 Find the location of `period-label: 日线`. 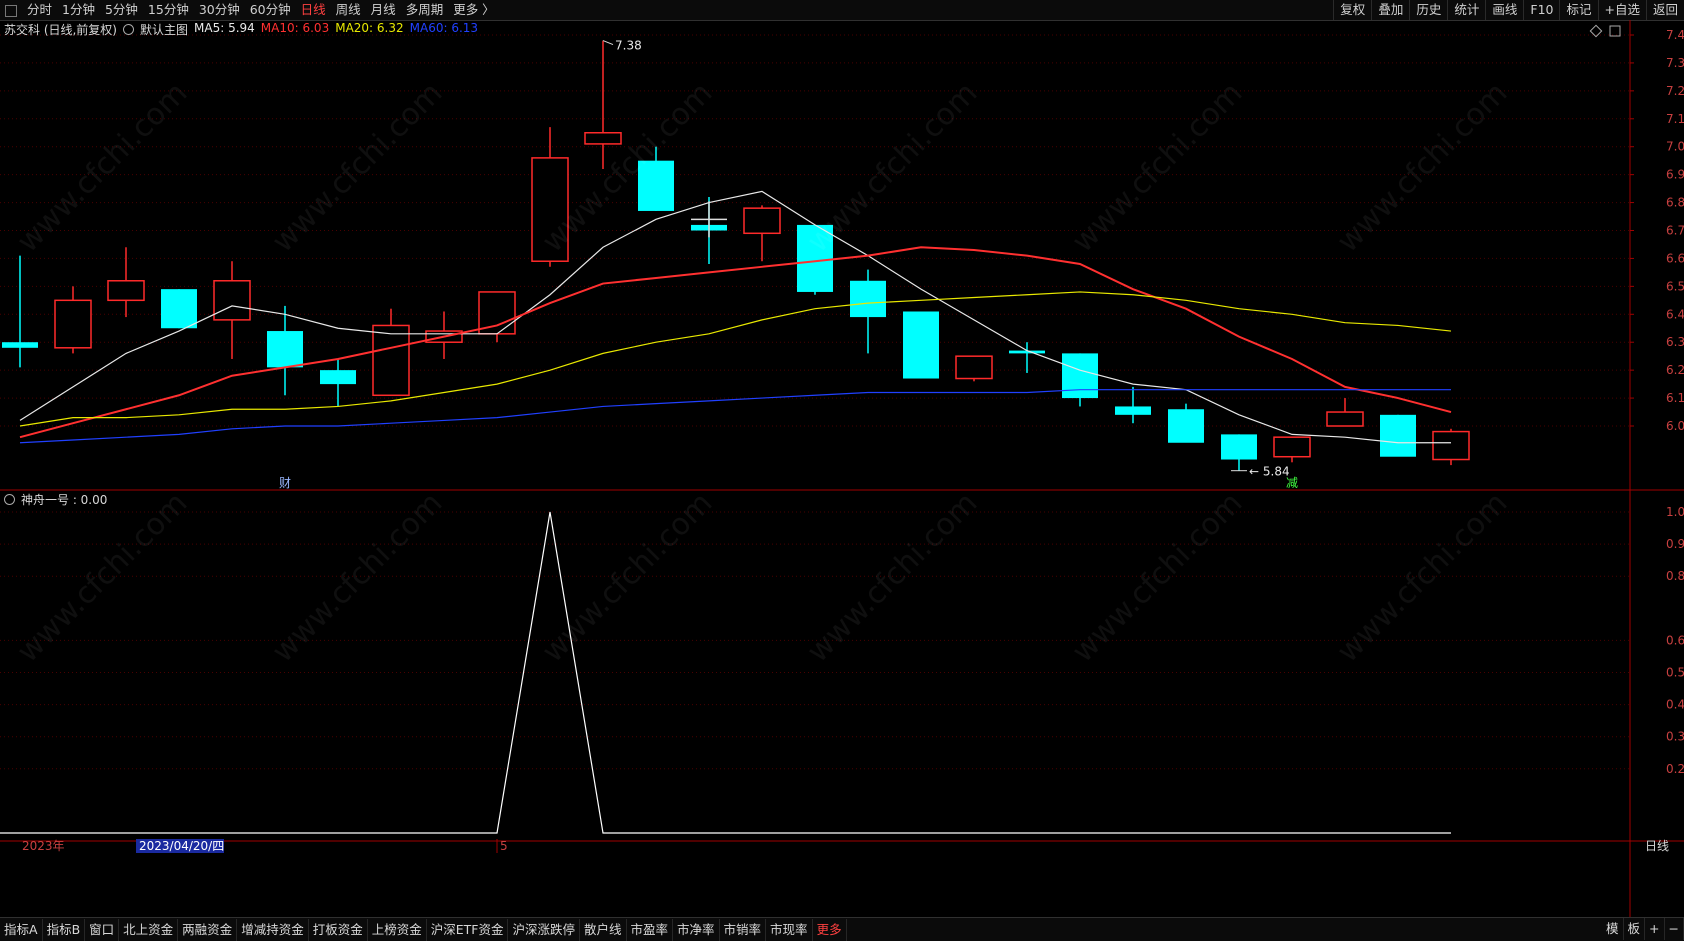

period-label: 日线 is located at coordinates (1657, 846).